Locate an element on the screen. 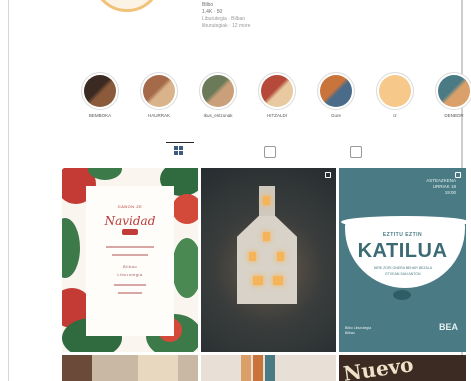  event-footer: Bilbo Liburutegia Bilbao is located at coordinates (358, 330).